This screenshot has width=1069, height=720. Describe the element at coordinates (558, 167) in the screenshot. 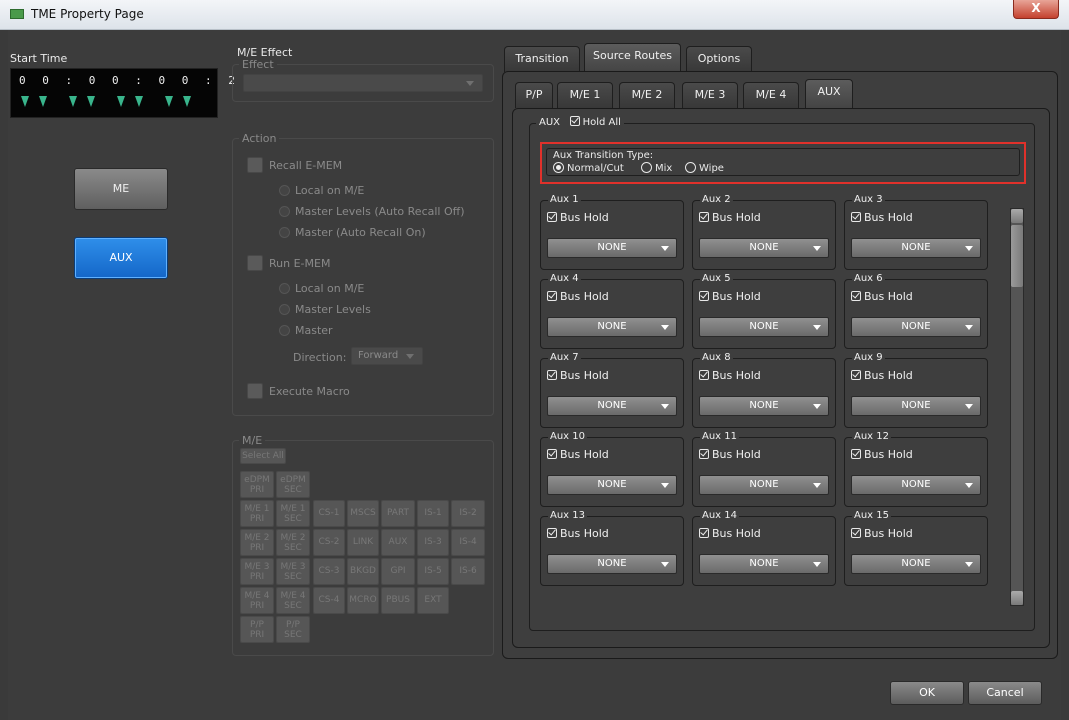

I see `normal-cut-radio` at that location.